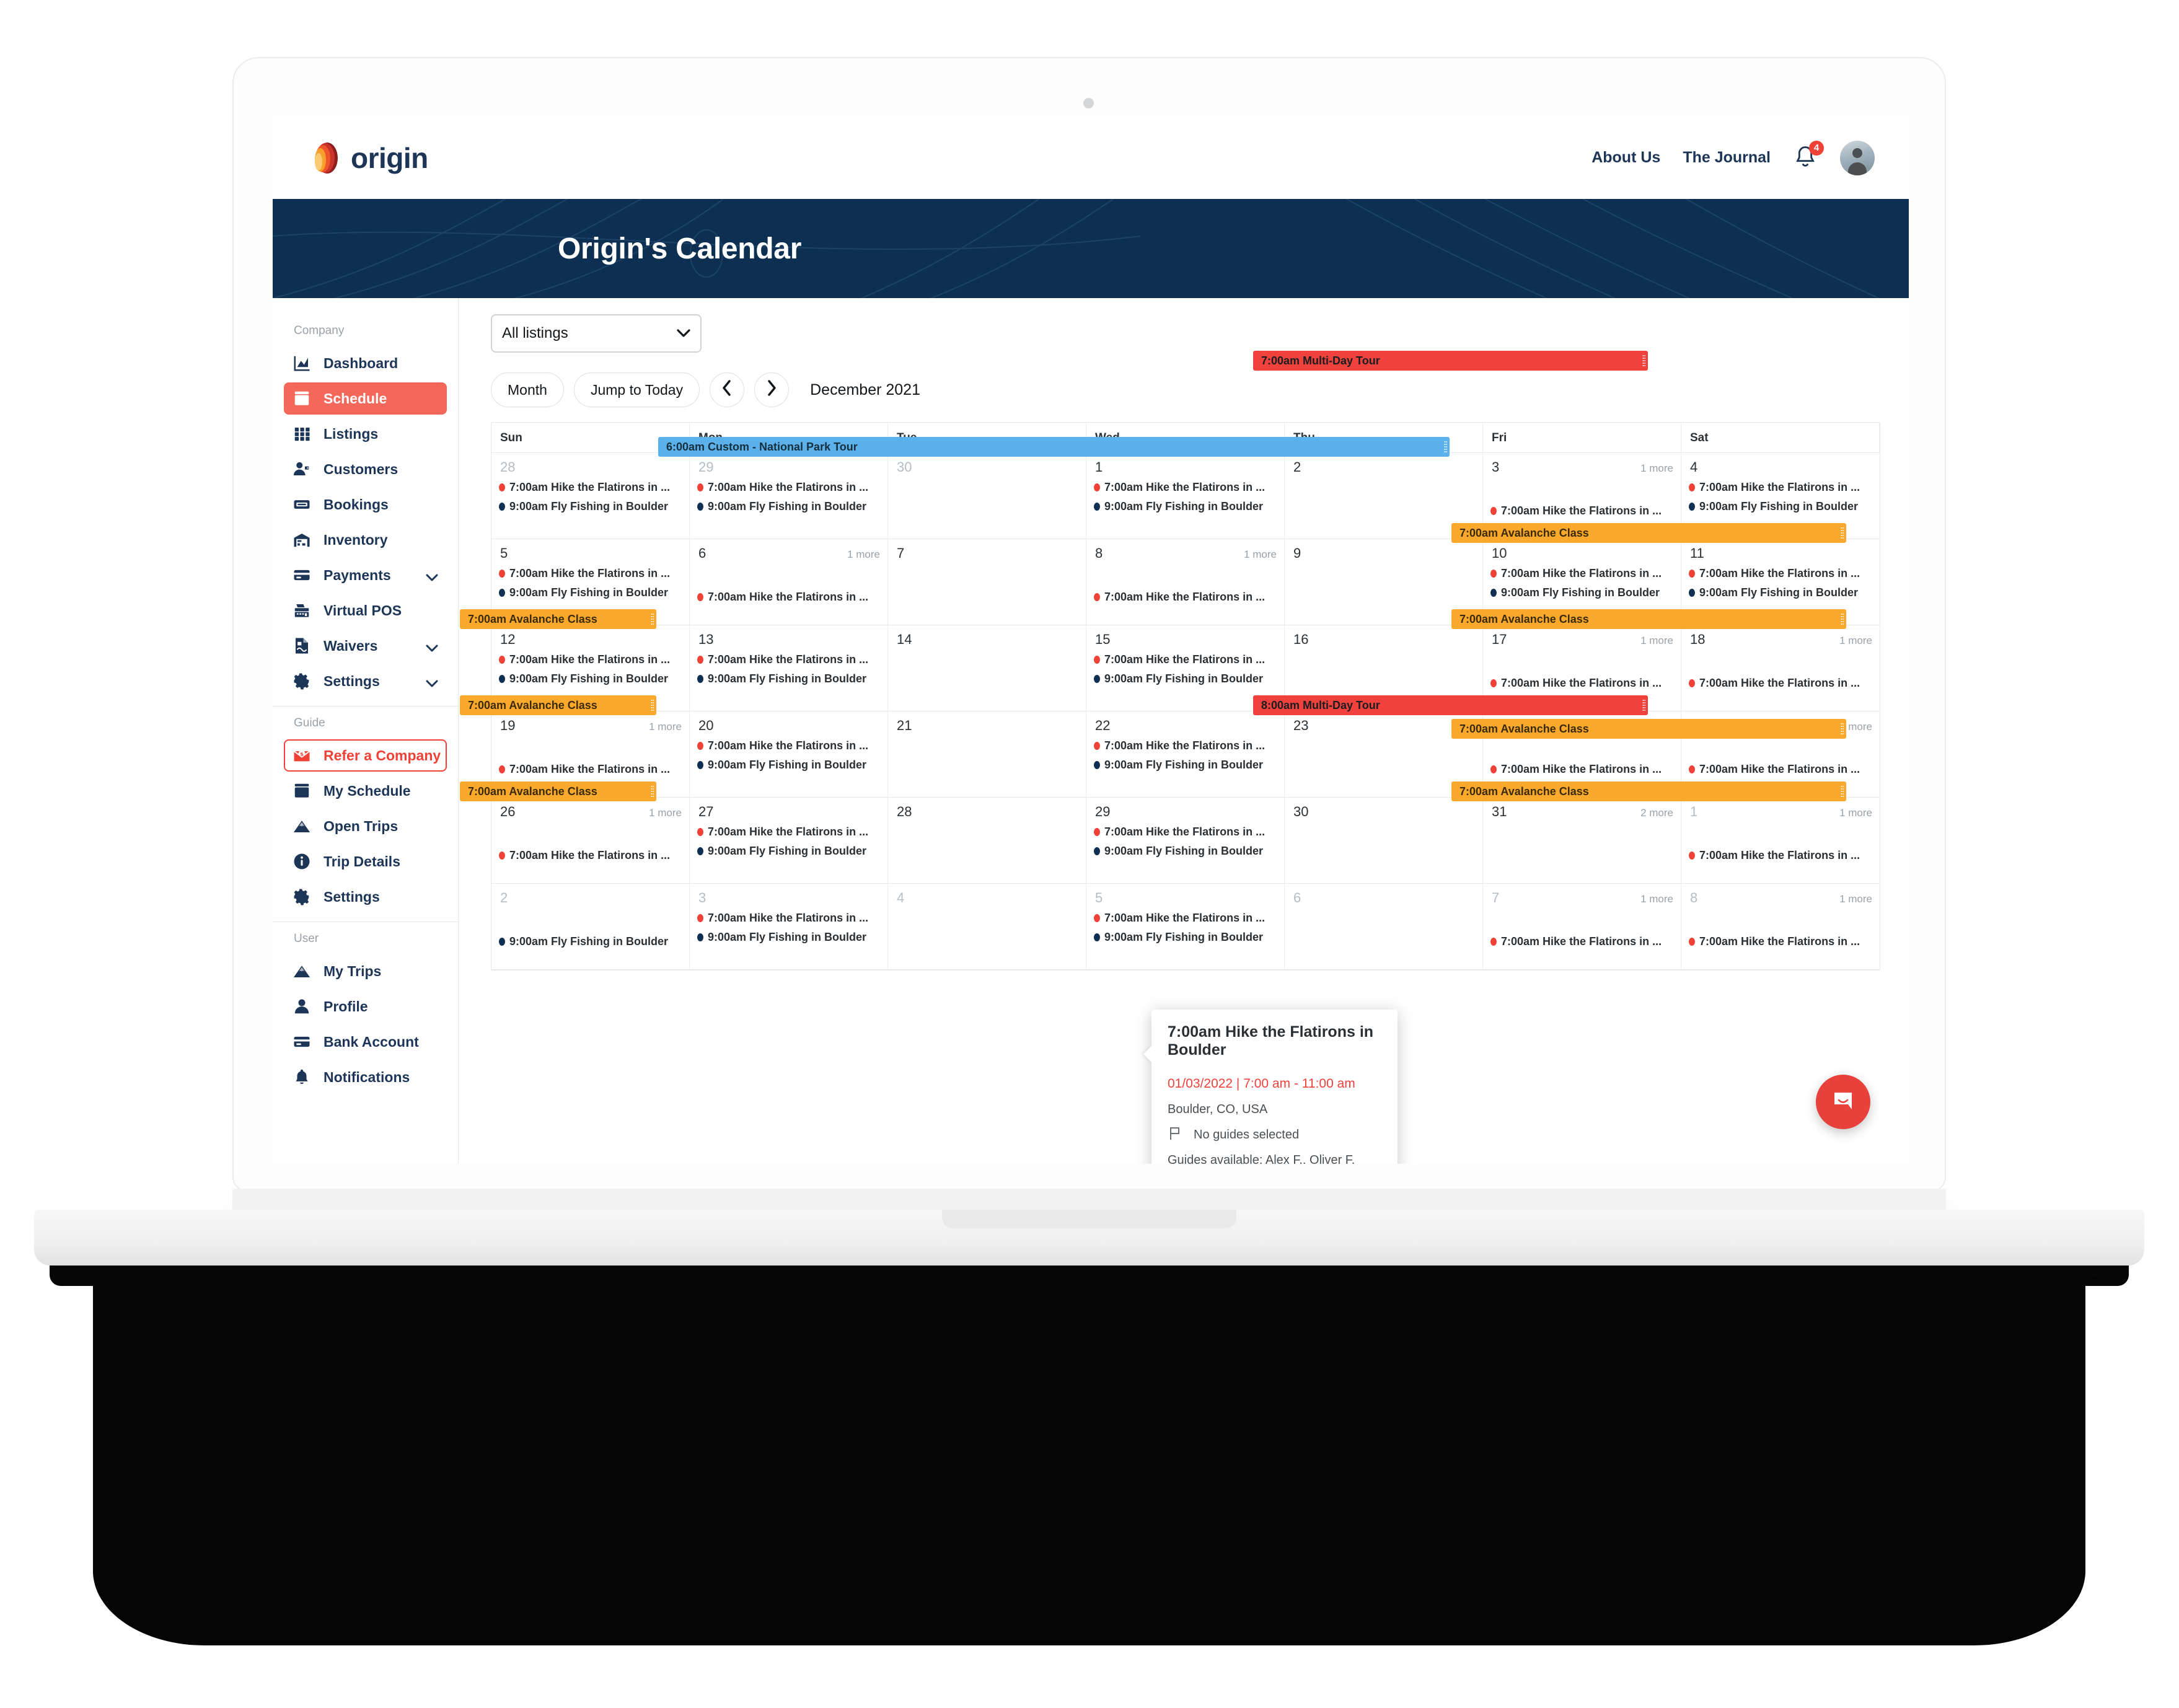  What do you see at coordinates (772, 390) in the screenshot?
I see `next-month-button` at bounding box center [772, 390].